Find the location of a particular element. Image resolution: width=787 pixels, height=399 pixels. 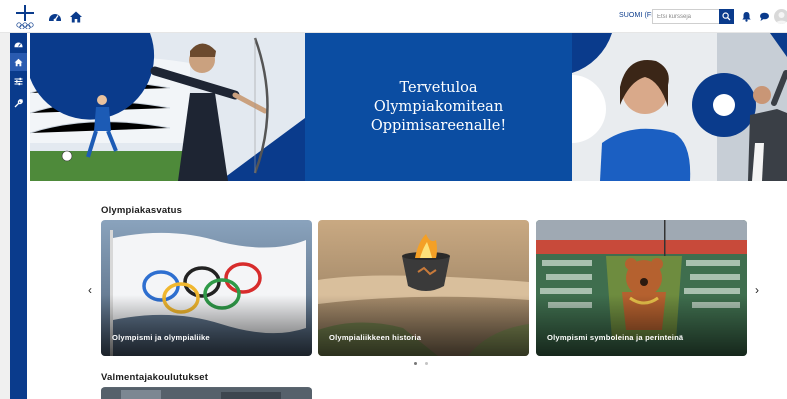

hero-photo-left is located at coordinates (167, 107).